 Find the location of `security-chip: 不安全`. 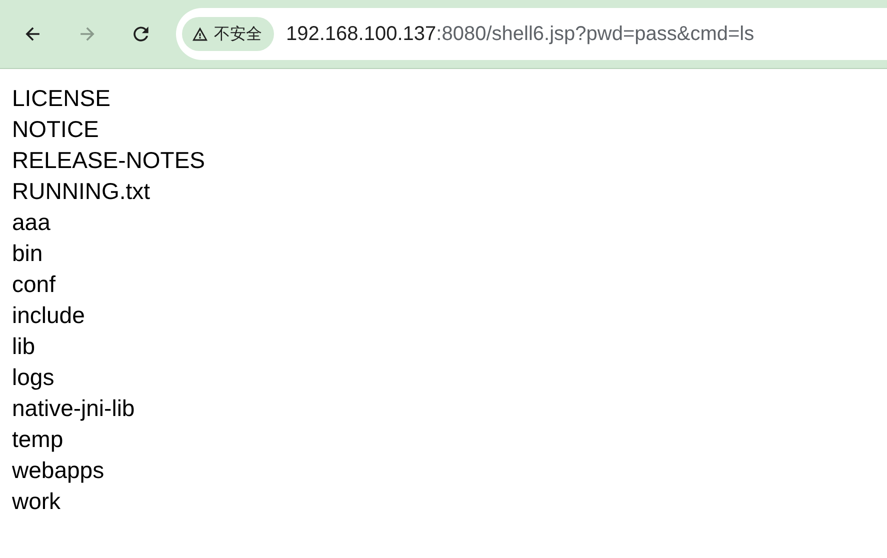

security-chip: 不安全 is located at coordinates (228, 34).